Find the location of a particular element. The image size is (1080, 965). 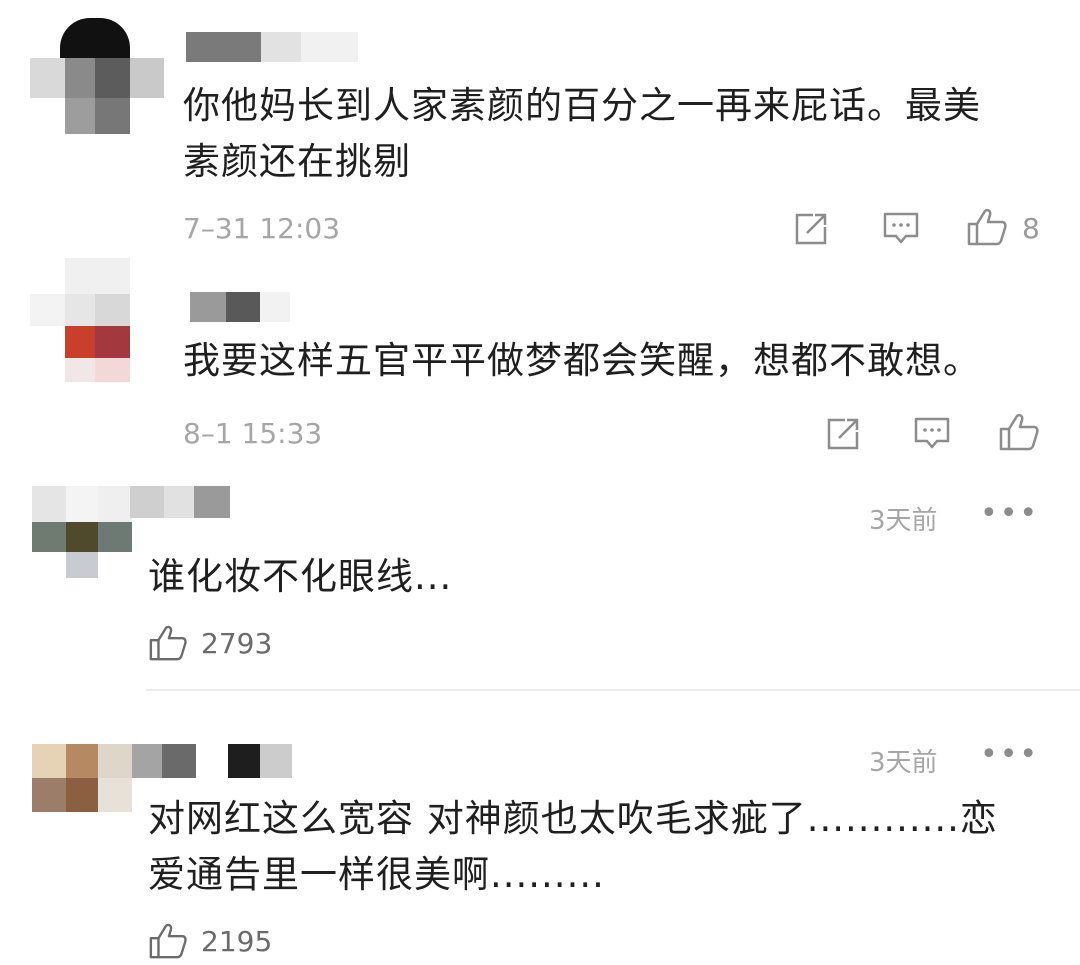

like-count: 2793 is located at coordinates (237, 643).